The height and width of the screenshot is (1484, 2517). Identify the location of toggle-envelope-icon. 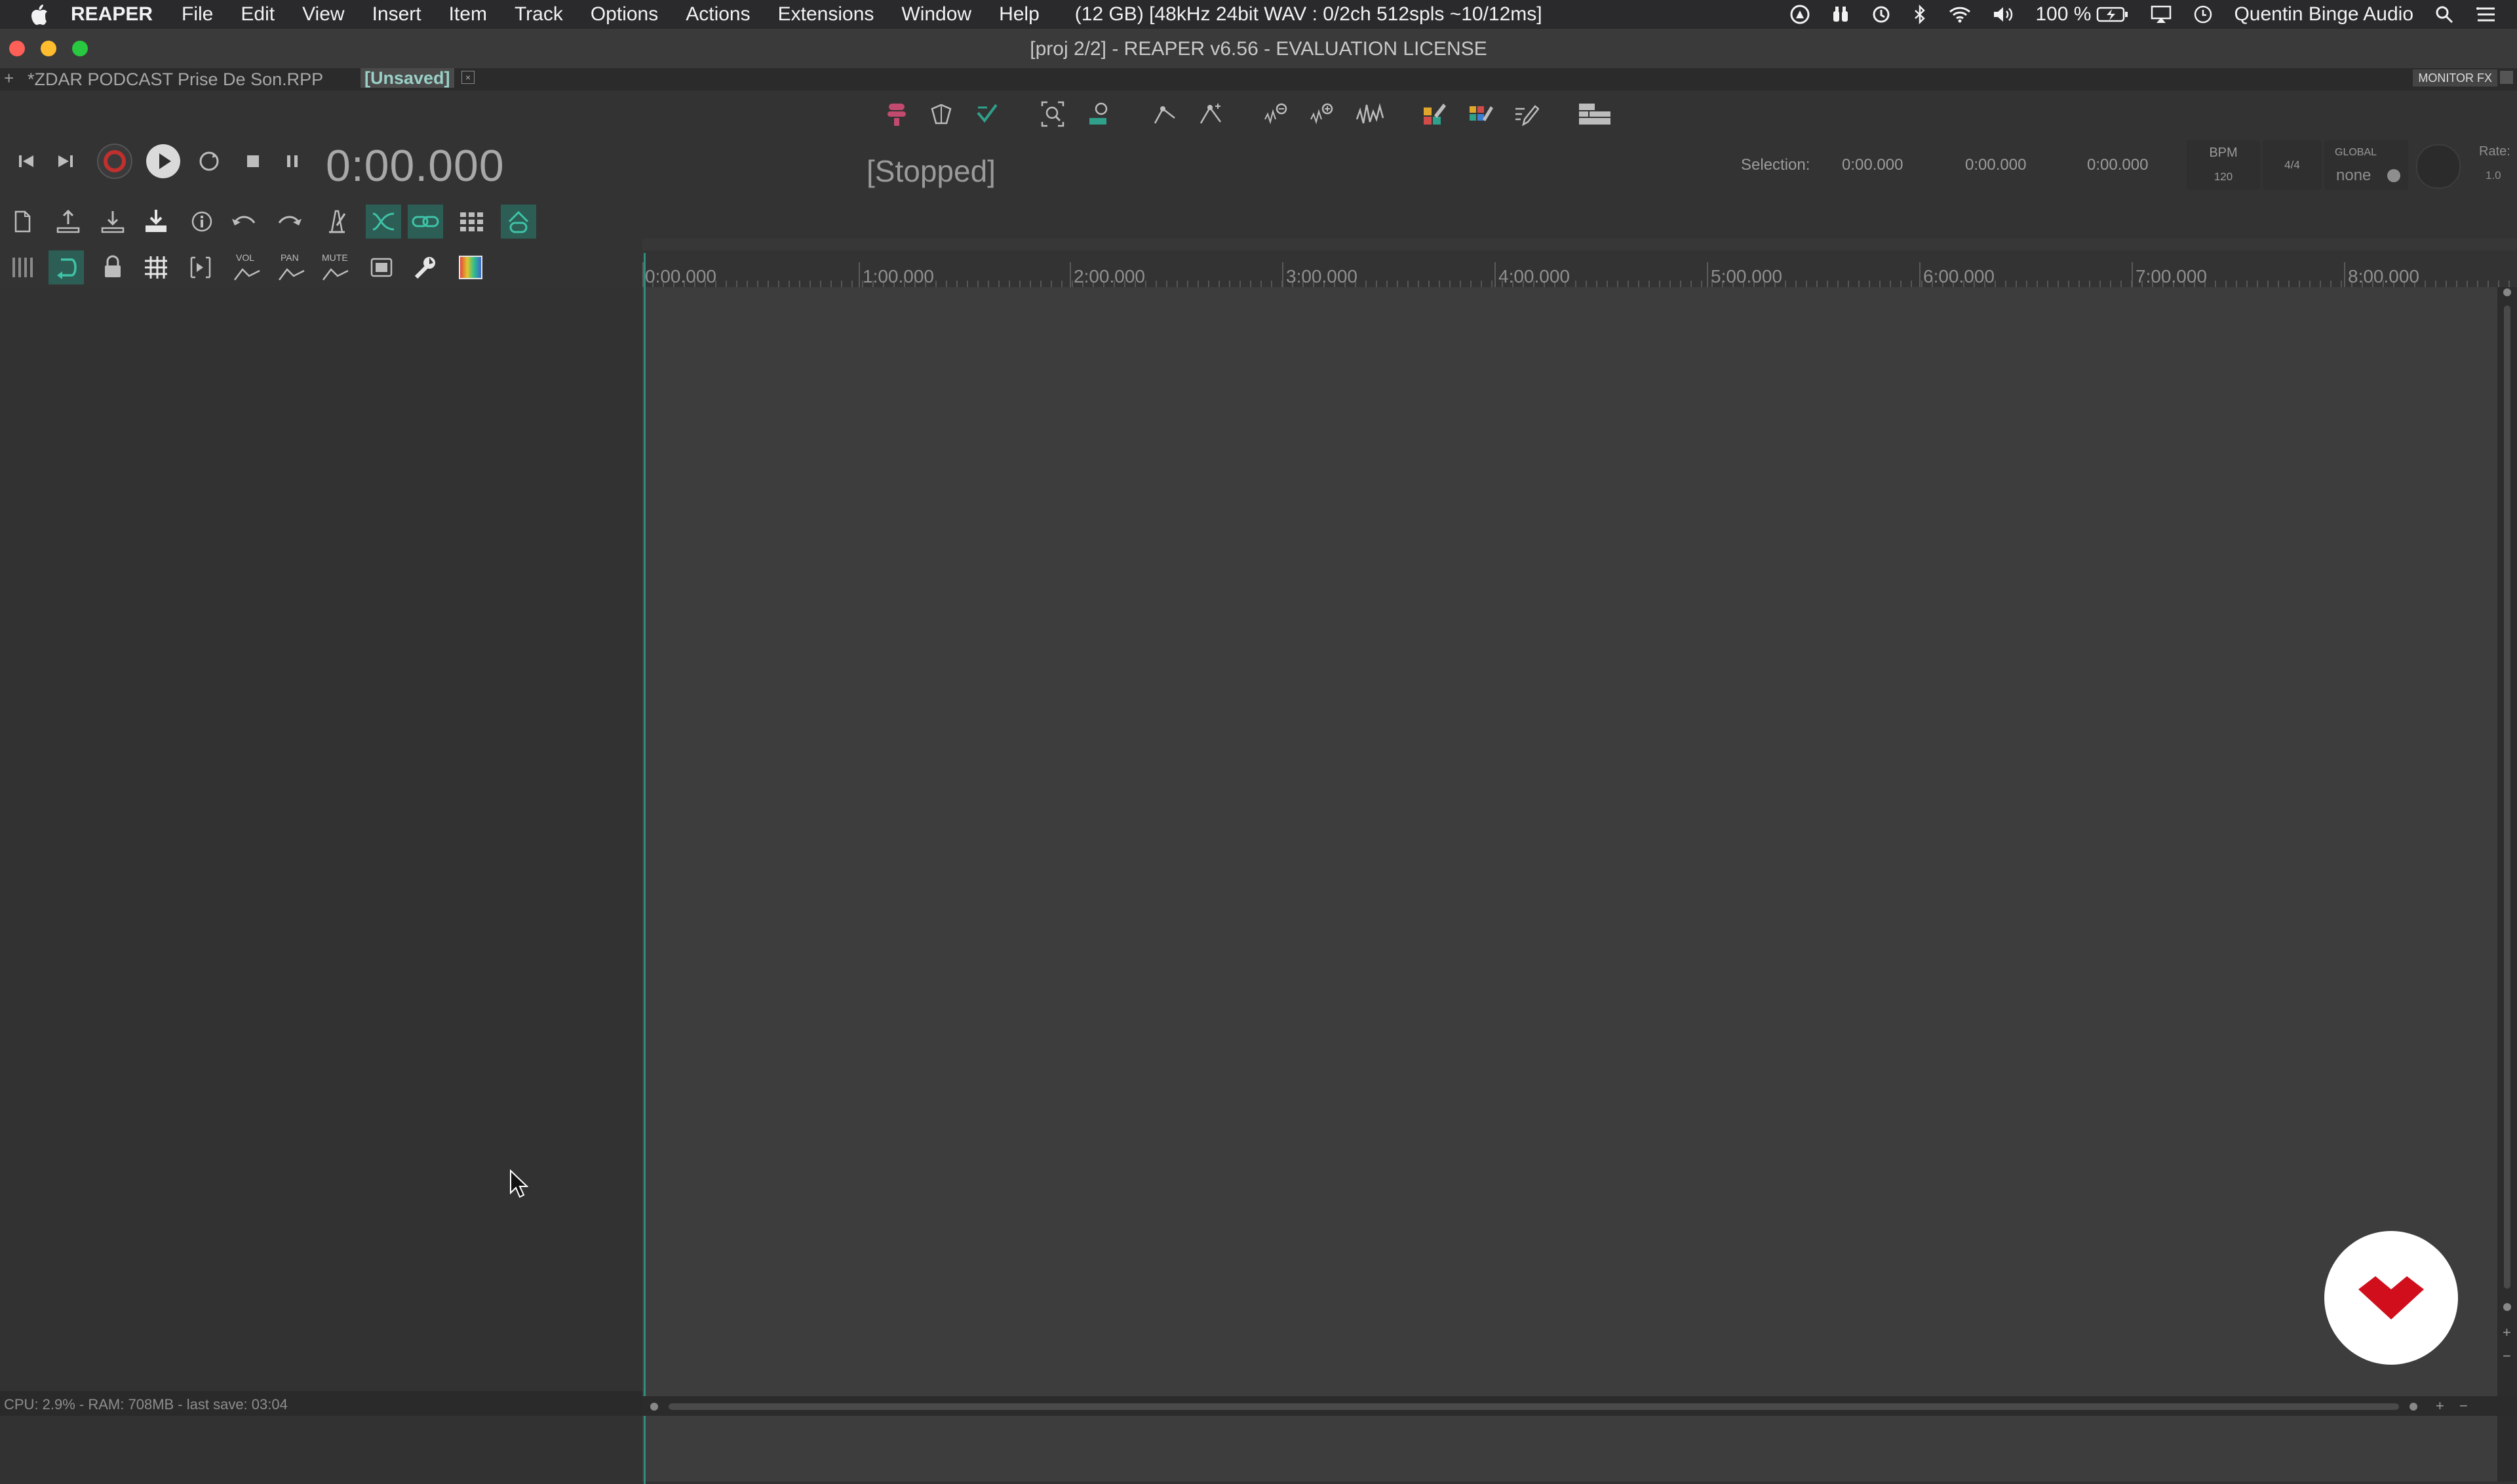
(896, 114).